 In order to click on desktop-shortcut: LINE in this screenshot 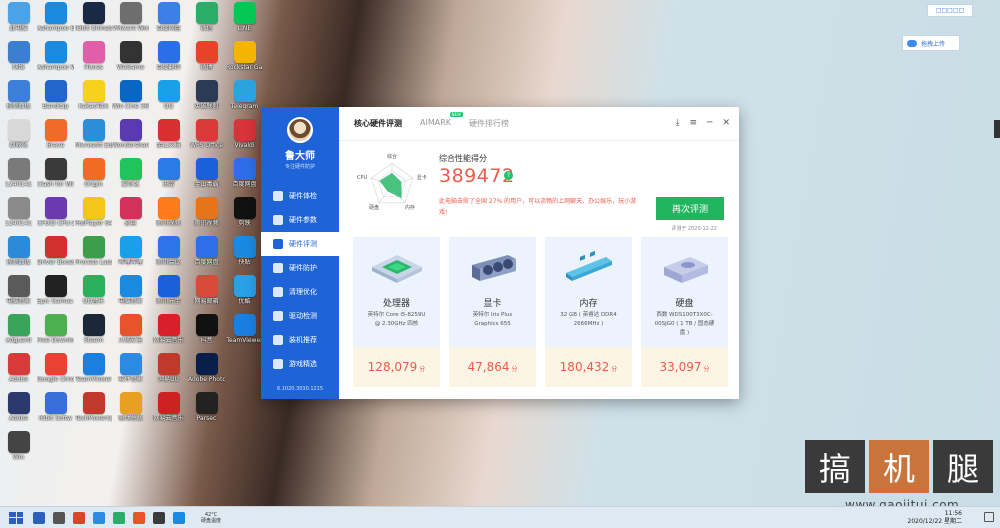, I will do `click(244, 21)`.